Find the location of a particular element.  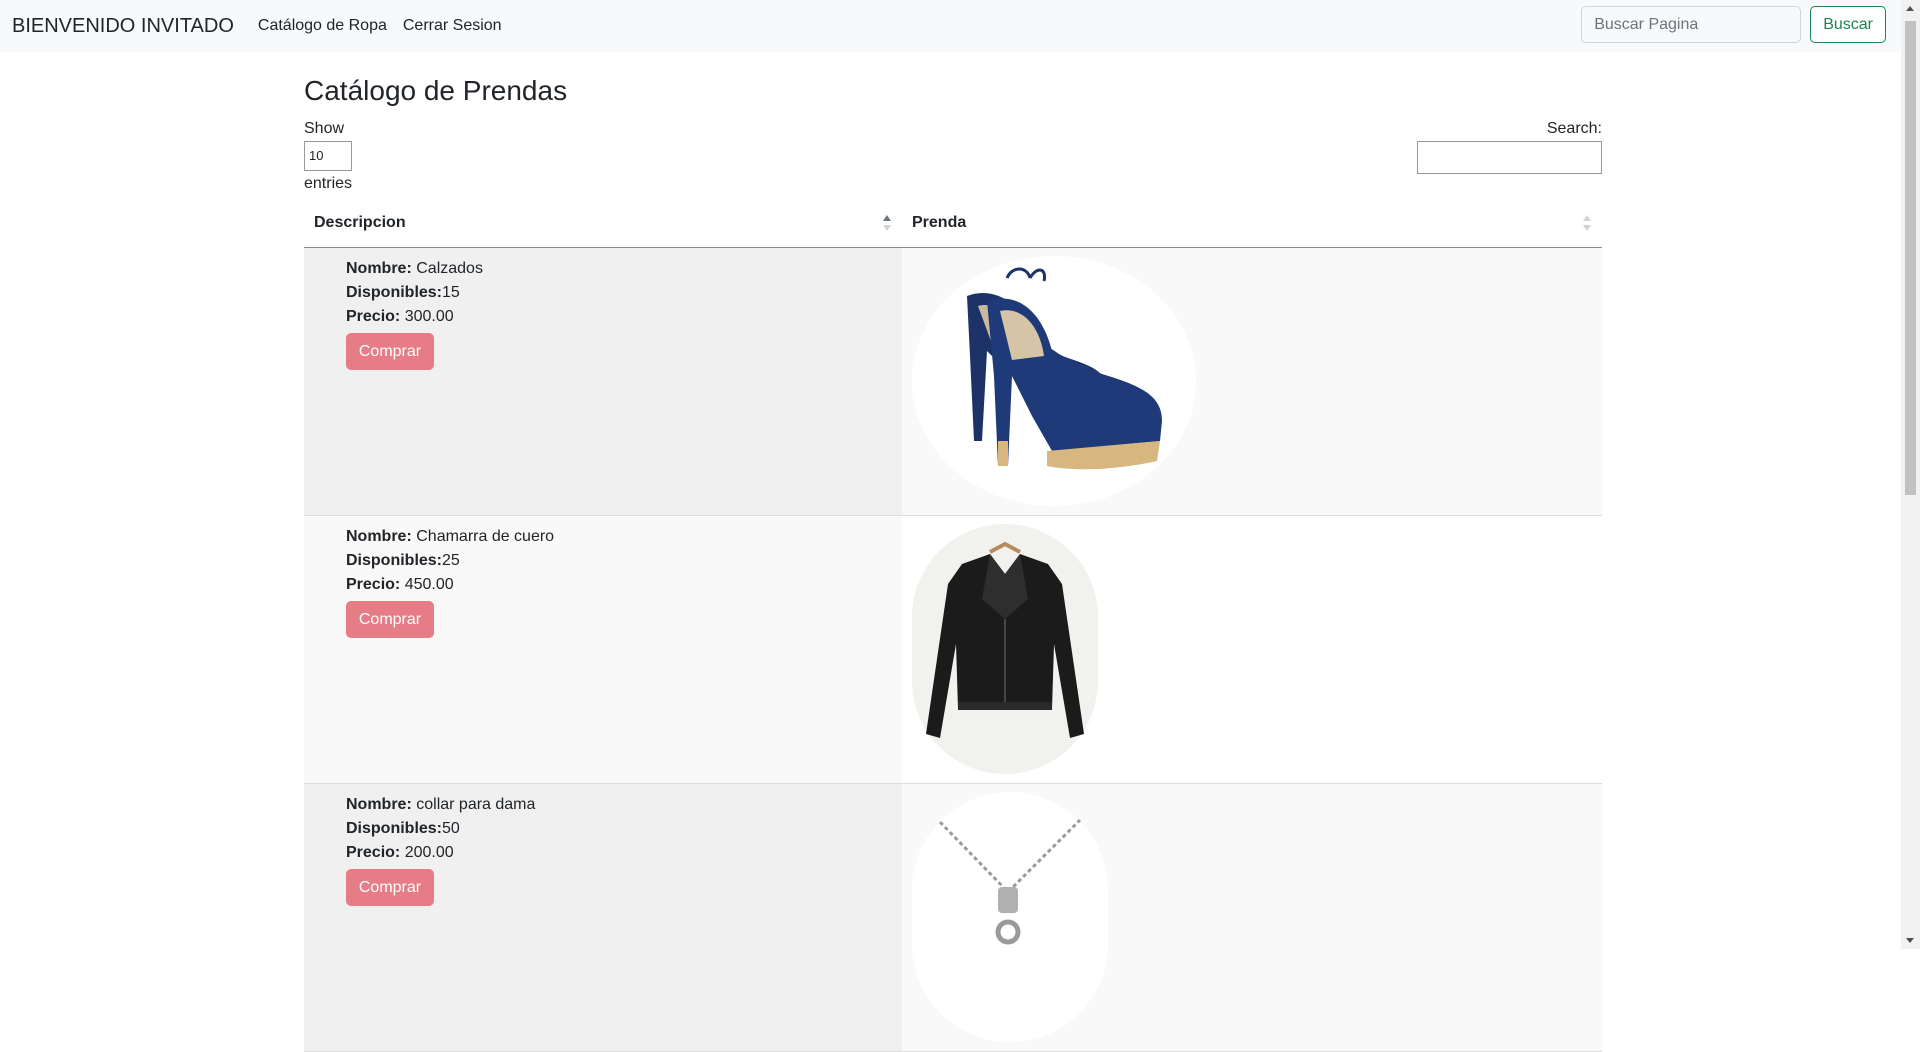

scroll-up-icon is located at coordinates (1910, 8).